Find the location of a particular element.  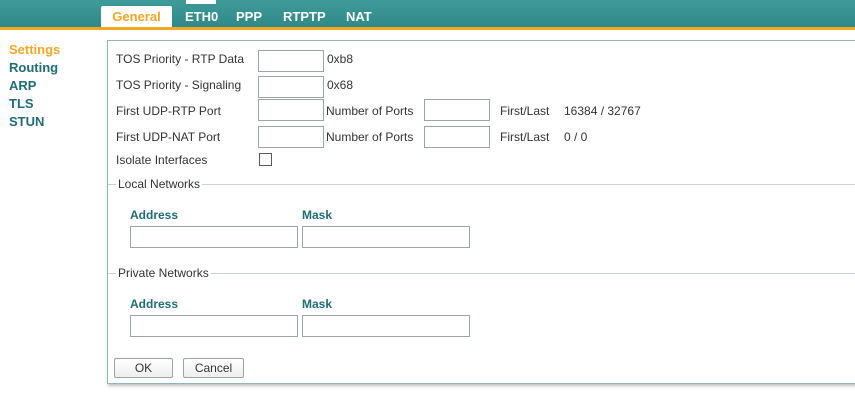

udp-nat-port-input is located at coordinates (291, 137).